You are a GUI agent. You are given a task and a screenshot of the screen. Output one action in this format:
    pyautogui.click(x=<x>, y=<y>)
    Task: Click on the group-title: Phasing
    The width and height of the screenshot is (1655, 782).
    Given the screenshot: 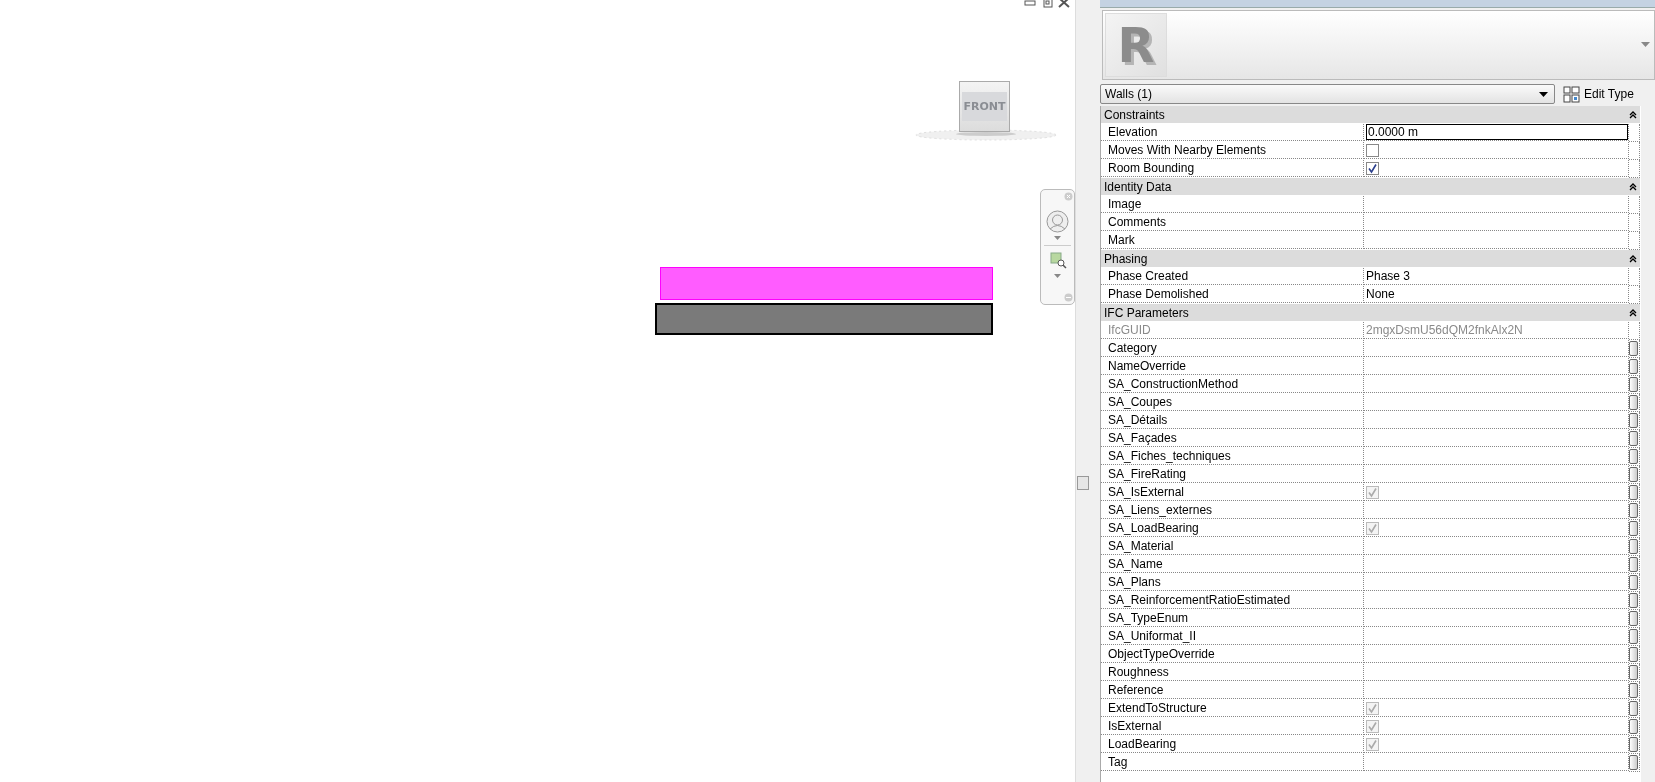 What is the action you would take?
    pyautogui.click(x=1126, y=258)
    